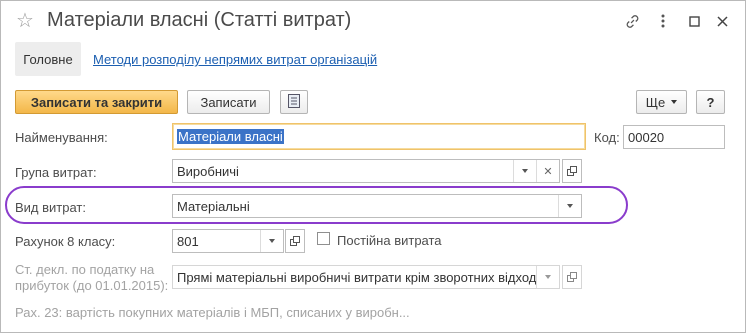  What do you see at coordinates (199, 20) in the screenshot?
I see `window-title: Матеріали власні (Статті витрат)` at bounding box center [199, 20].